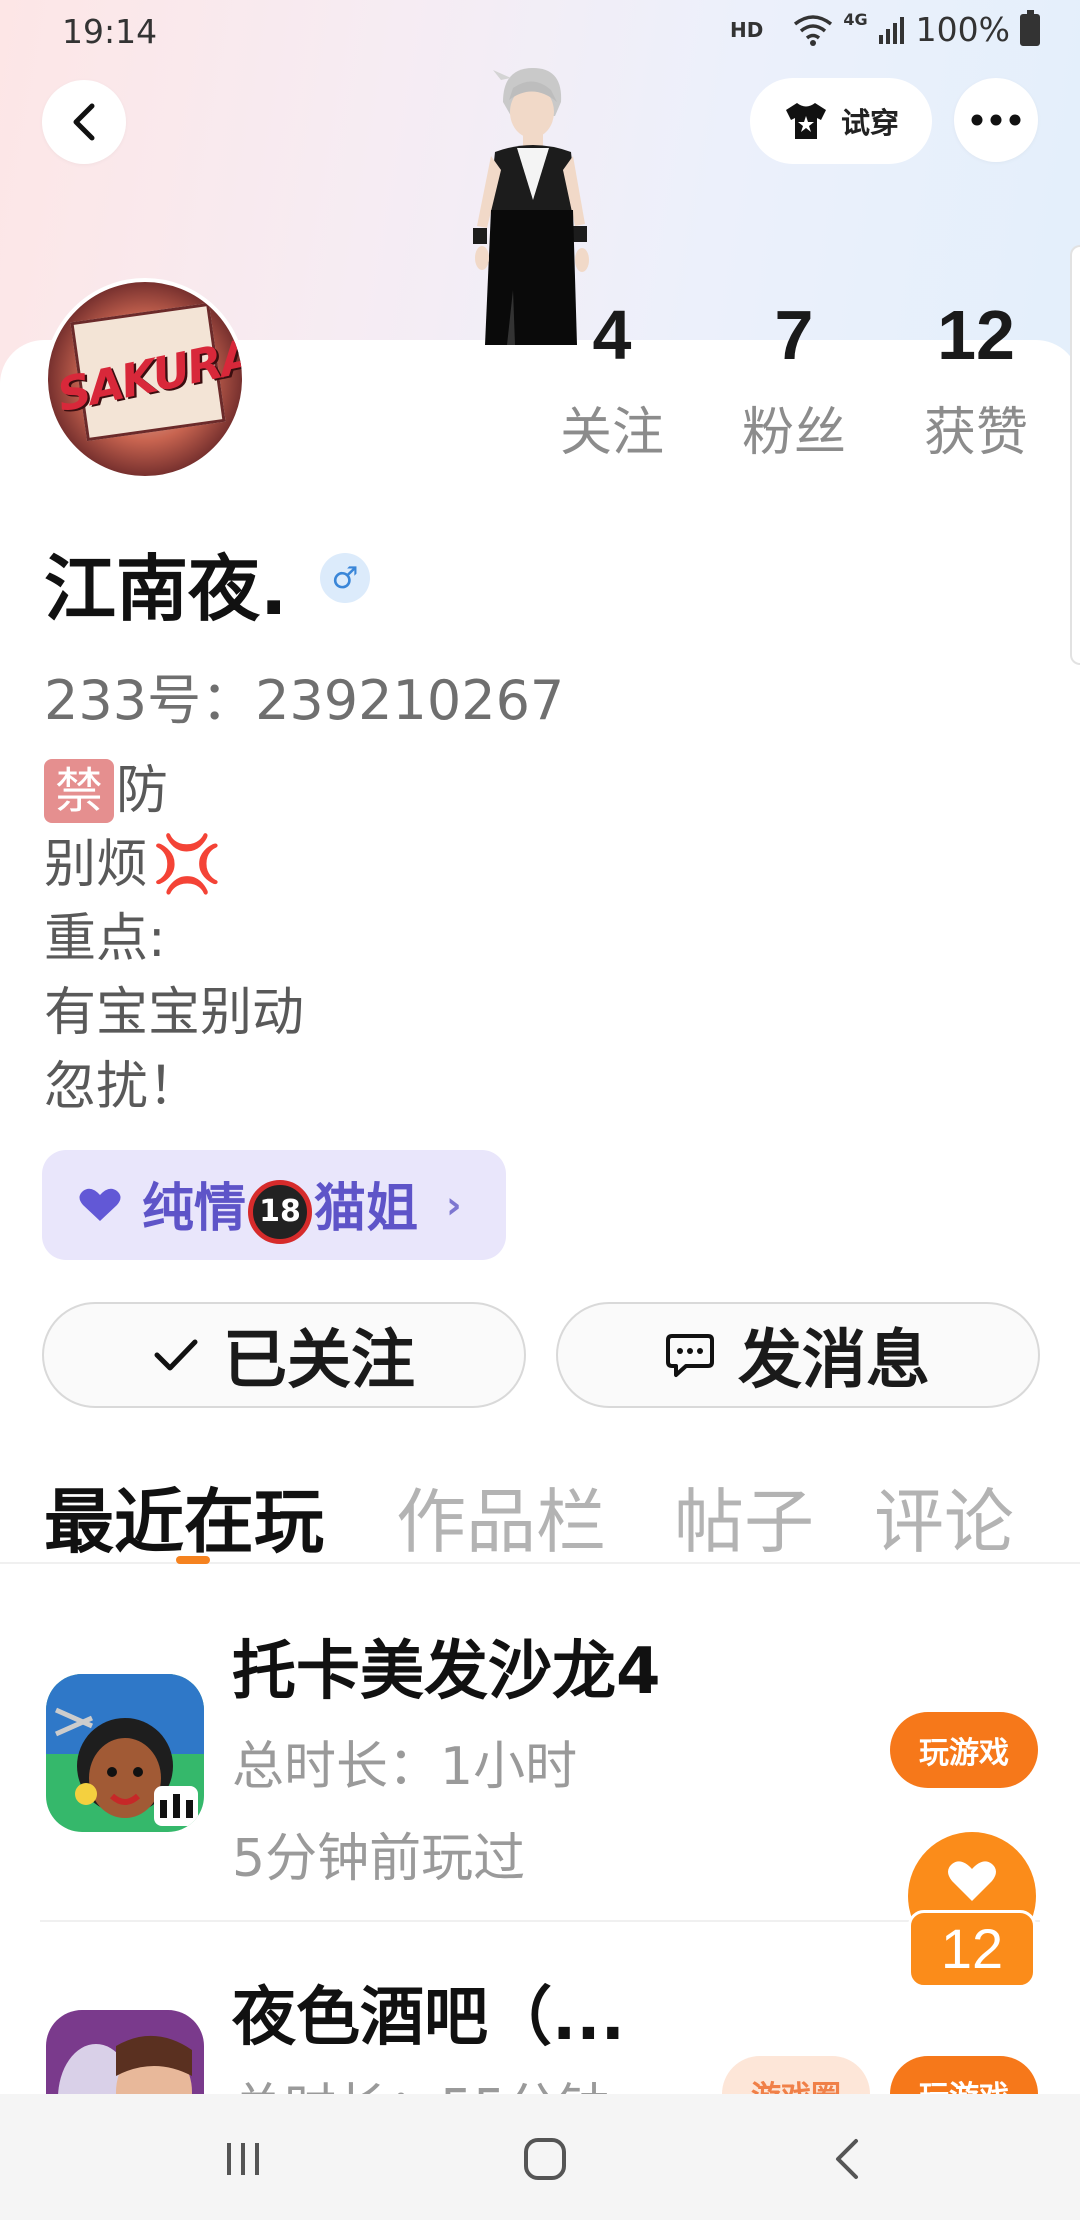 The height and width of the screenshot is (2220, 1080). Describe the element at coordinates (501, 1516) in the screenshot. I see `tab-works: 作品栏` at that location.